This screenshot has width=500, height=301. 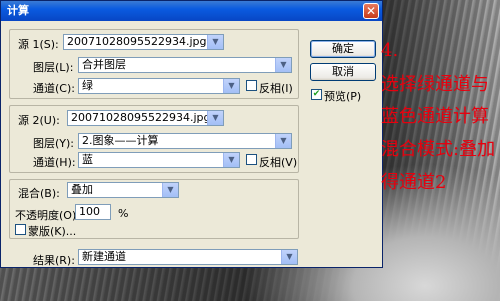 What do you see at coordinates (82, 189) in the screenshot?
I see `blending-mode-value: 叠加` at bounding box center [82, 189].